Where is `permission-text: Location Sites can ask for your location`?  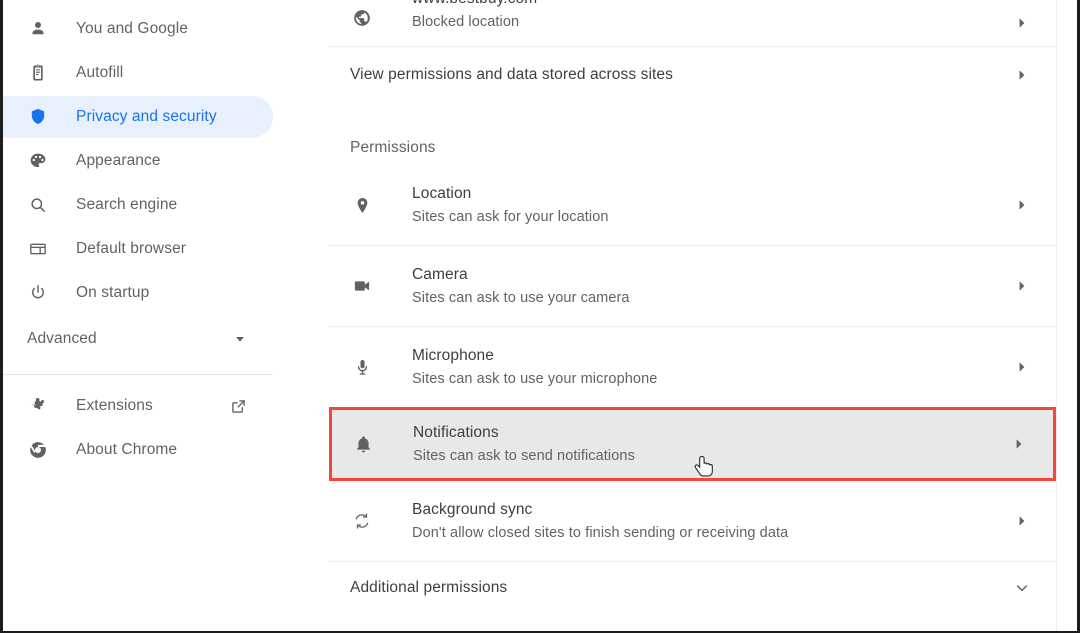
permission-text: Location Sites can ask for your location is located at coordinates (723, 205).